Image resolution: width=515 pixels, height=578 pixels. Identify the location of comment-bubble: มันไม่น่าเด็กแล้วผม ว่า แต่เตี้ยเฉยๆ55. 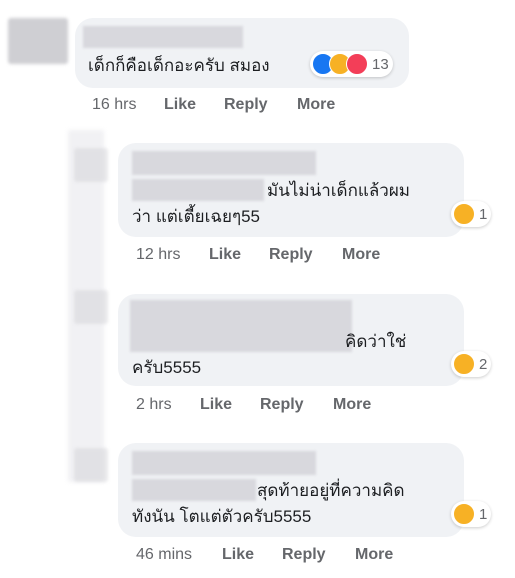
(291, 190).